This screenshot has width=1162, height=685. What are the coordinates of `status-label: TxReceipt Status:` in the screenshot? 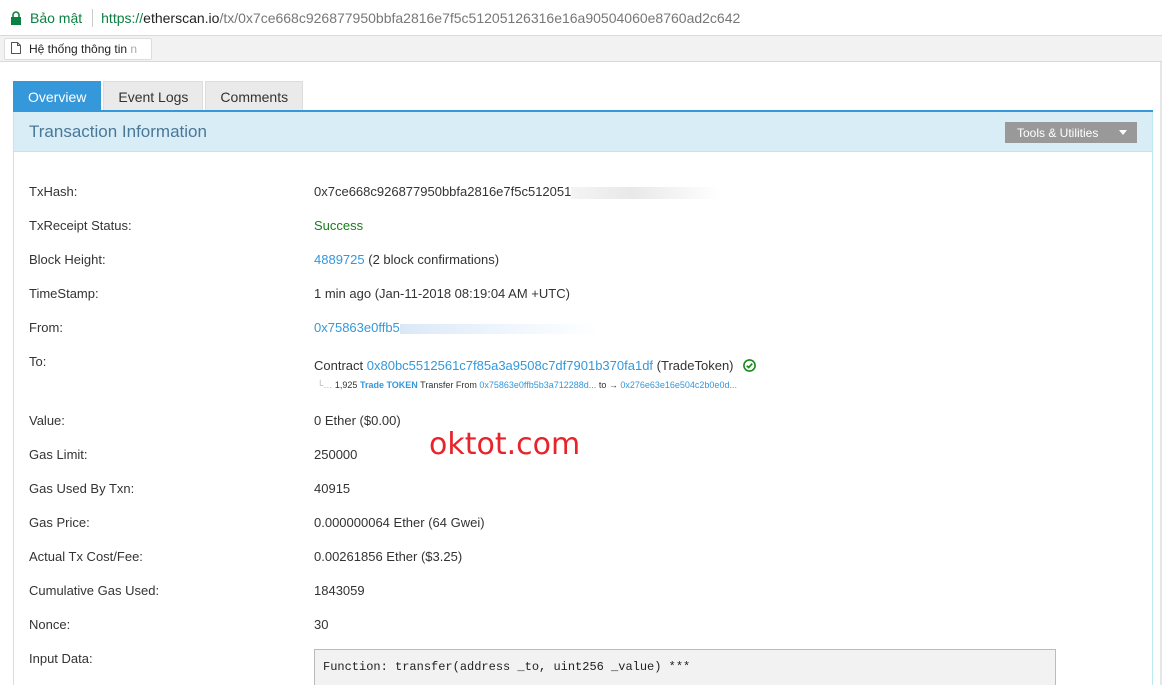 It's located at (80, 225).